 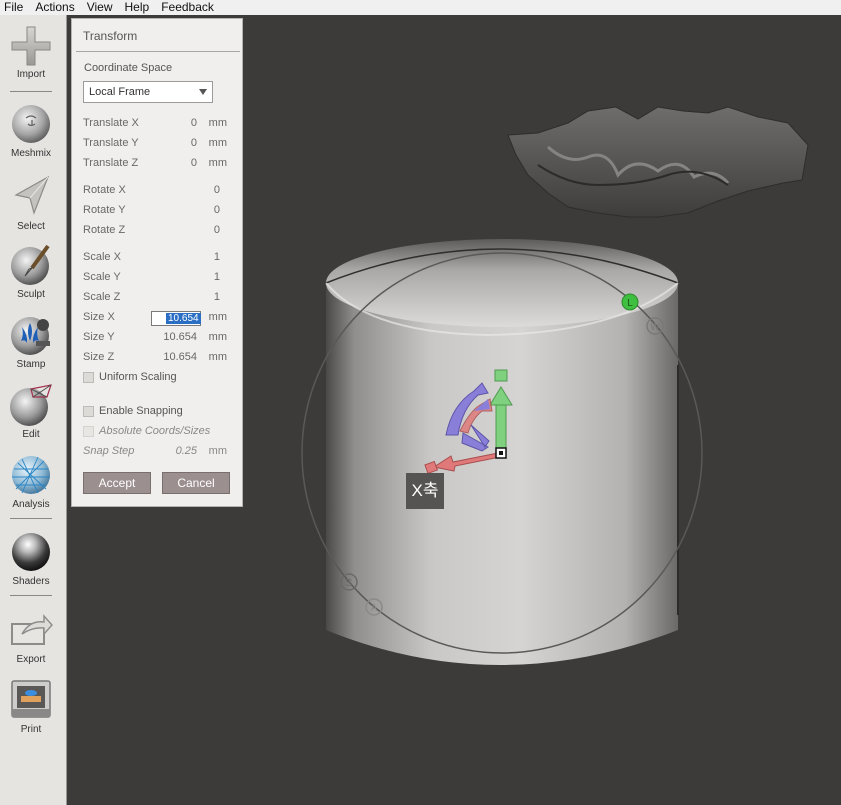 What do you see at coordinates (100, 7) in the screenshot?
I see `menu-view: View` at bounding box center [100, 7].